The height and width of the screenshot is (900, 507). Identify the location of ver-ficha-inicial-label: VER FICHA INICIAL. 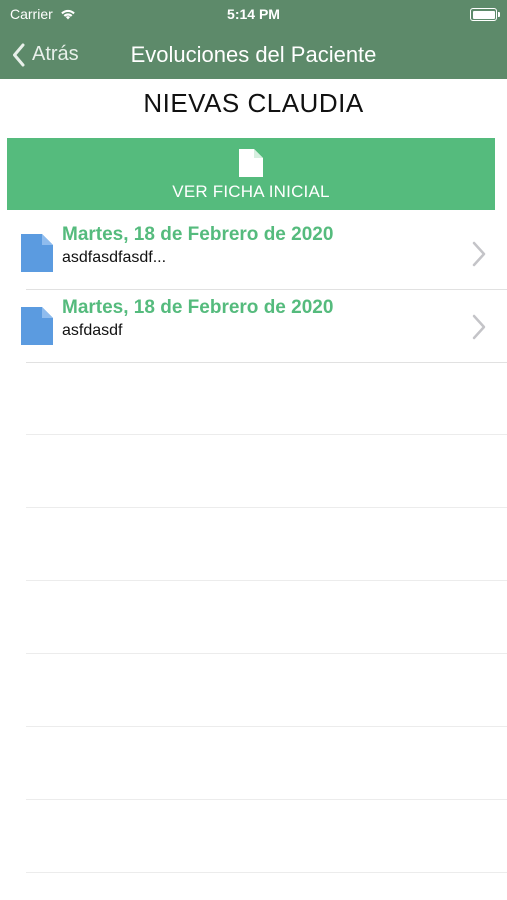
(251, 191).